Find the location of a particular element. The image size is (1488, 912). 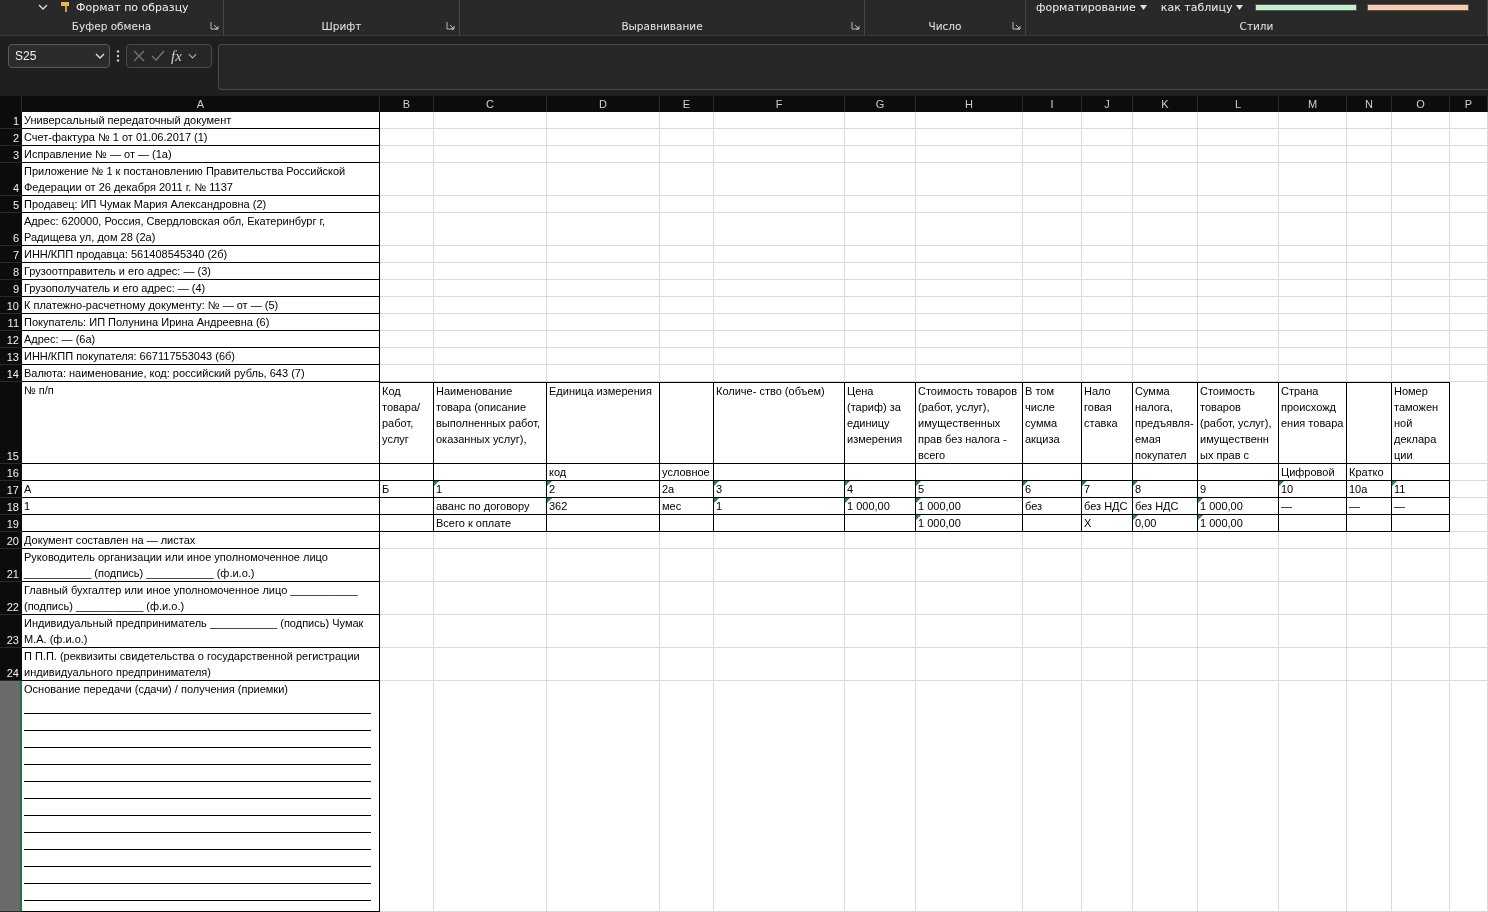

table-cell: В том числе сумма акциза is located at coordinates (1052, 423).